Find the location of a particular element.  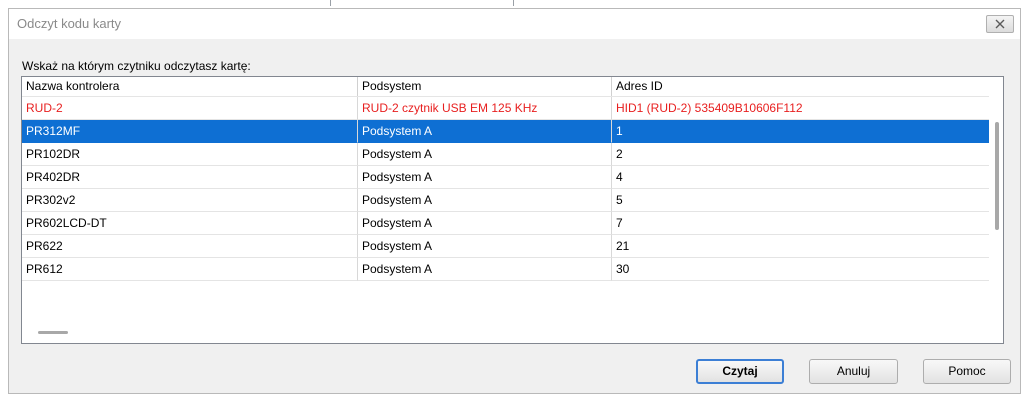

close-button is located at coordinates (1000, 24).